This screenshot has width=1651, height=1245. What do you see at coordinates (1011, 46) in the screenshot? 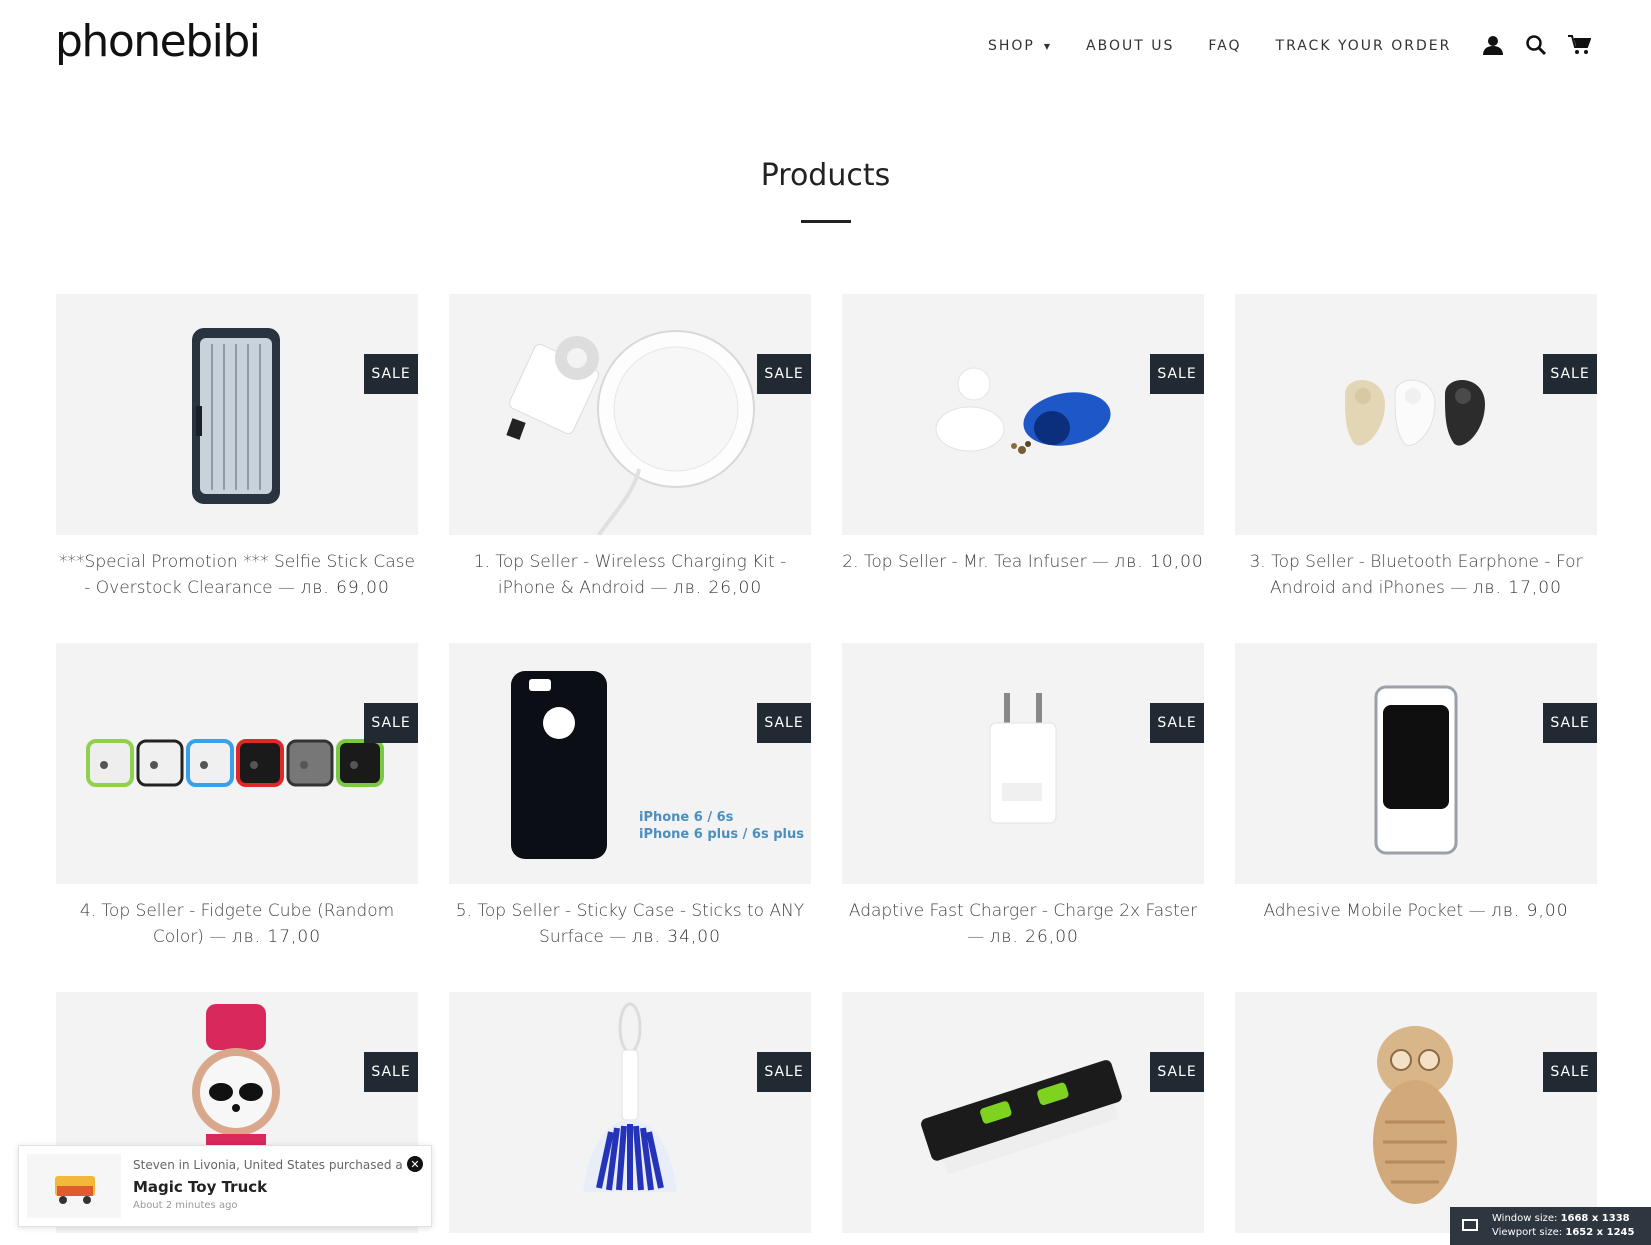
I see `nav-shop-label: SHOP` at bounding box center [1011, 46].